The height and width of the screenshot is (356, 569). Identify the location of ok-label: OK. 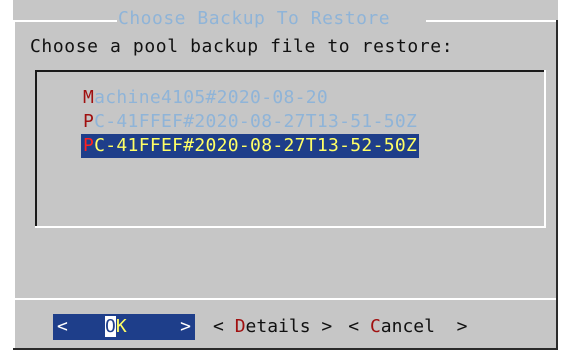
(116, 327).